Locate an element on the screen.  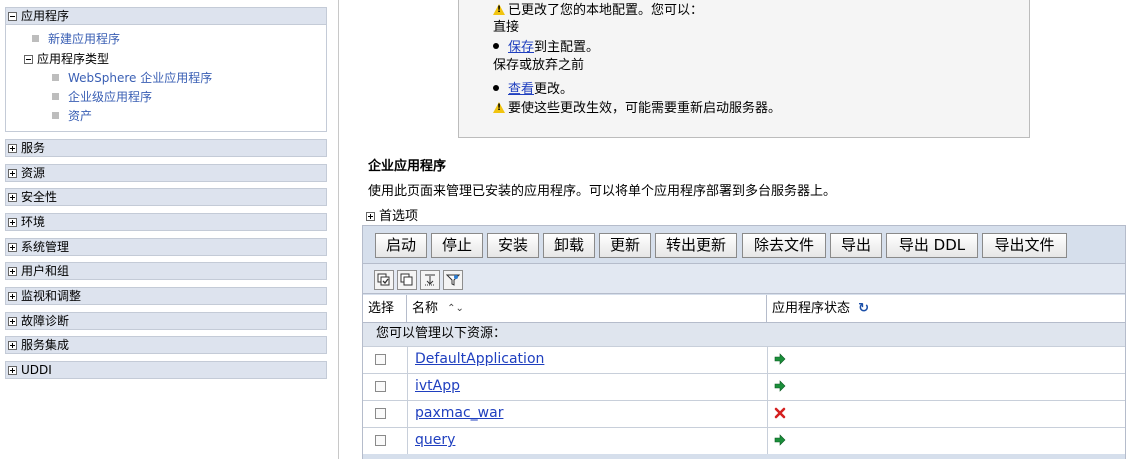
resource-caption: 您可以管理以下资源： is located at coordinates (744, 334).